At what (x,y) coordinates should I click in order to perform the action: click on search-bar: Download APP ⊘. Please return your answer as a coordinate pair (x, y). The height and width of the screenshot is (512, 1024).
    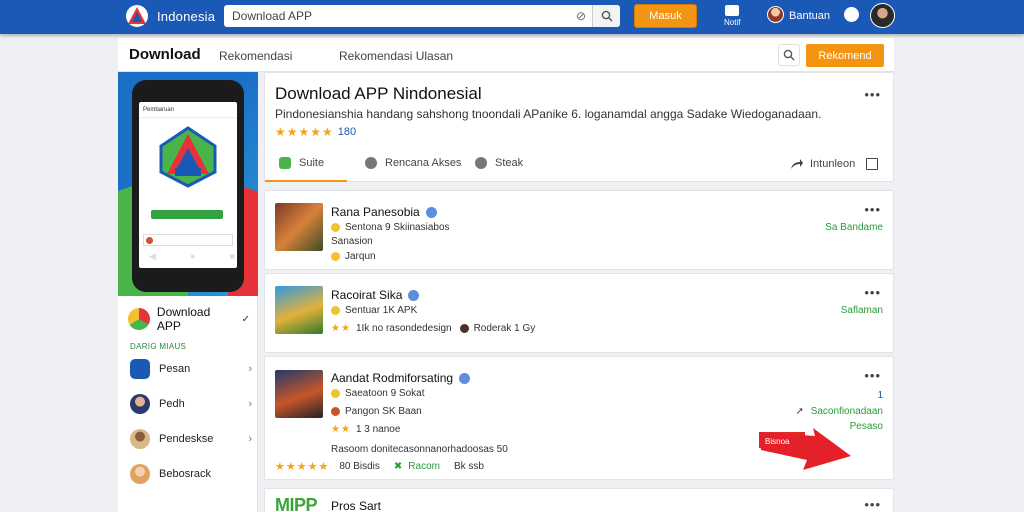
    Looking at the image, I should click on (422, 16).